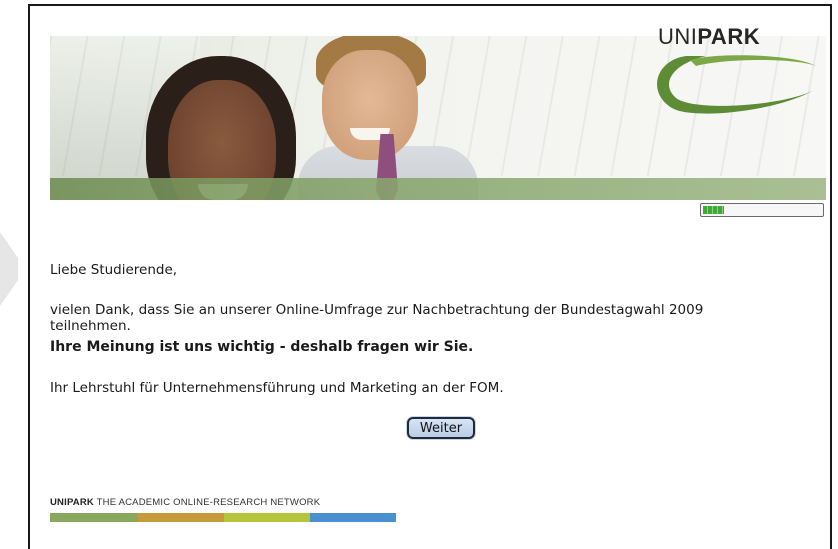 This screenshot has width=838, height=549. Describe the element at coordinates (9, 269) in the screenshot. I see `background-ghost-shape` at that location.